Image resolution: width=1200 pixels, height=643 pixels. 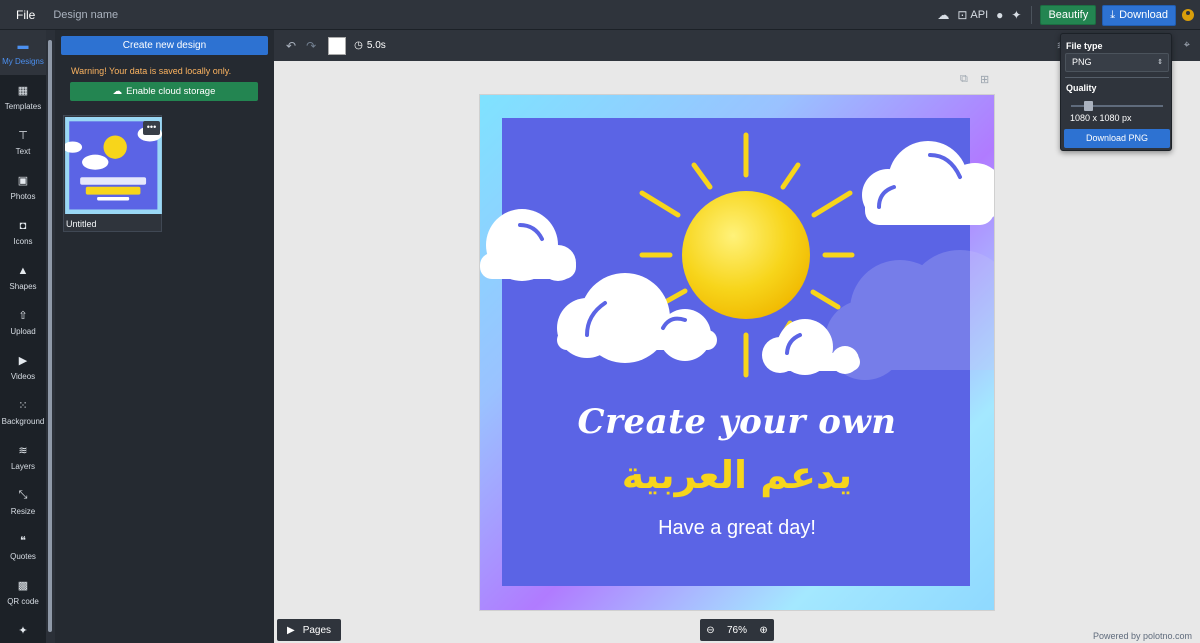 What do you see at coordinates (23, 91) in the screenshot?
I see `templates-icon: ▦` at bounding box center [23, 91].